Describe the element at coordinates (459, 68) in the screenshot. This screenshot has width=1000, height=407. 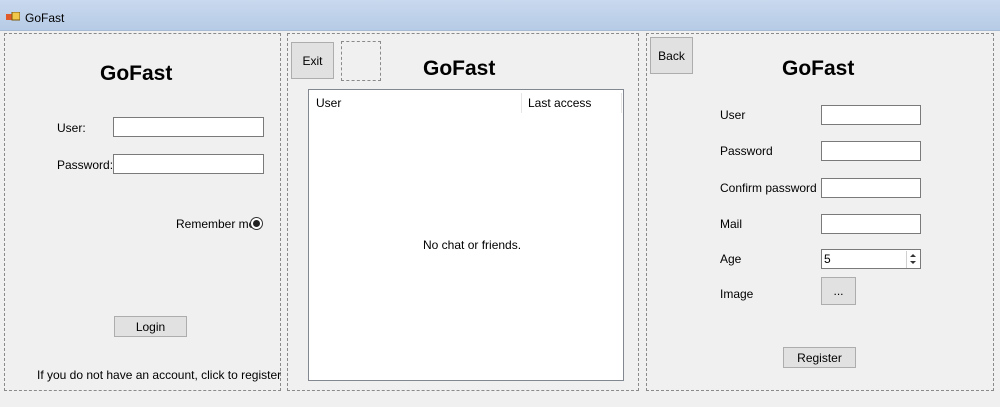
I see `chat-title: GoFast` at that location.